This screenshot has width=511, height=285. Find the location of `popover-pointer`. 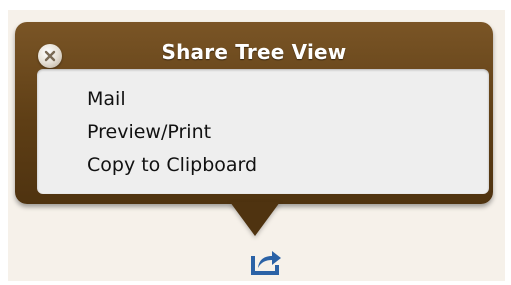

popover-pointer is located at coordinates (255, 219).